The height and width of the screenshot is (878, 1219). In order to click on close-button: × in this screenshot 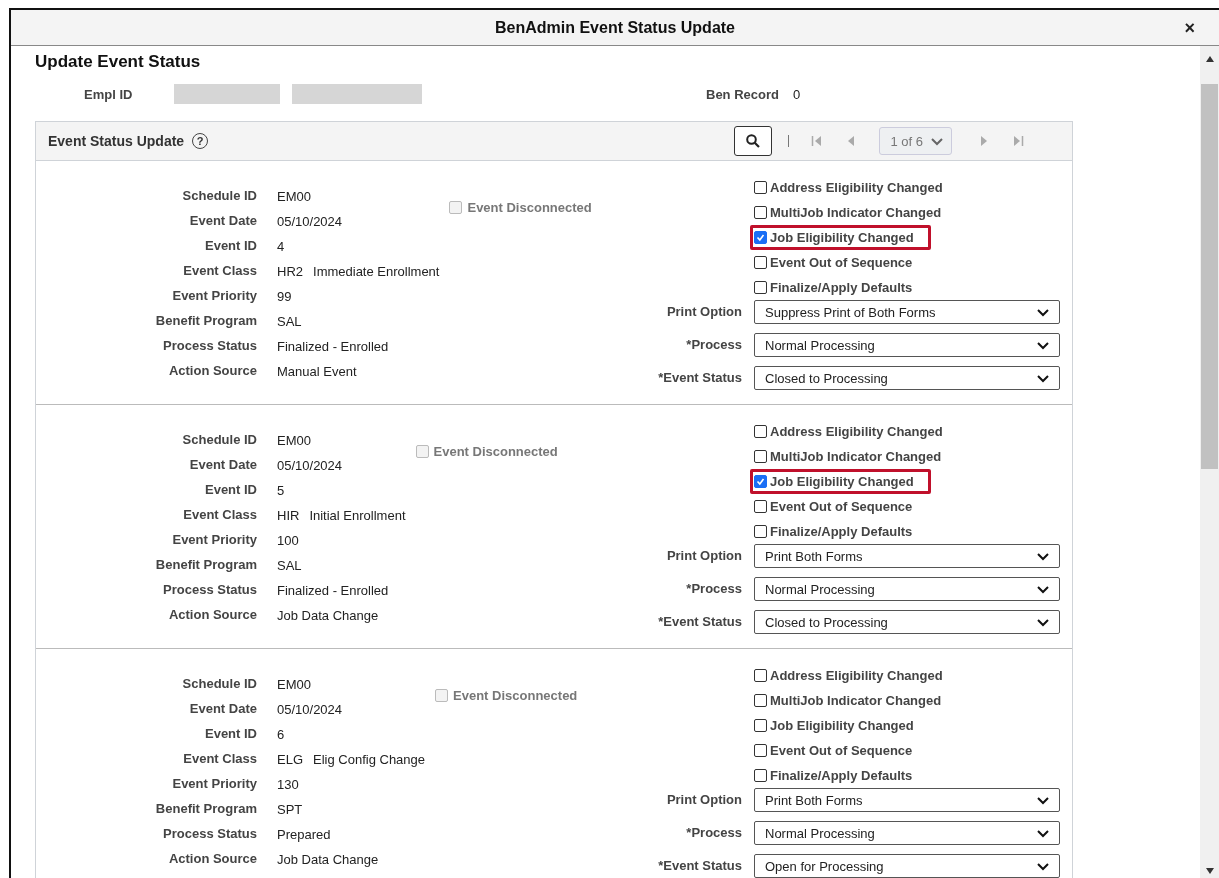, I will do `click(1189, 28)`.